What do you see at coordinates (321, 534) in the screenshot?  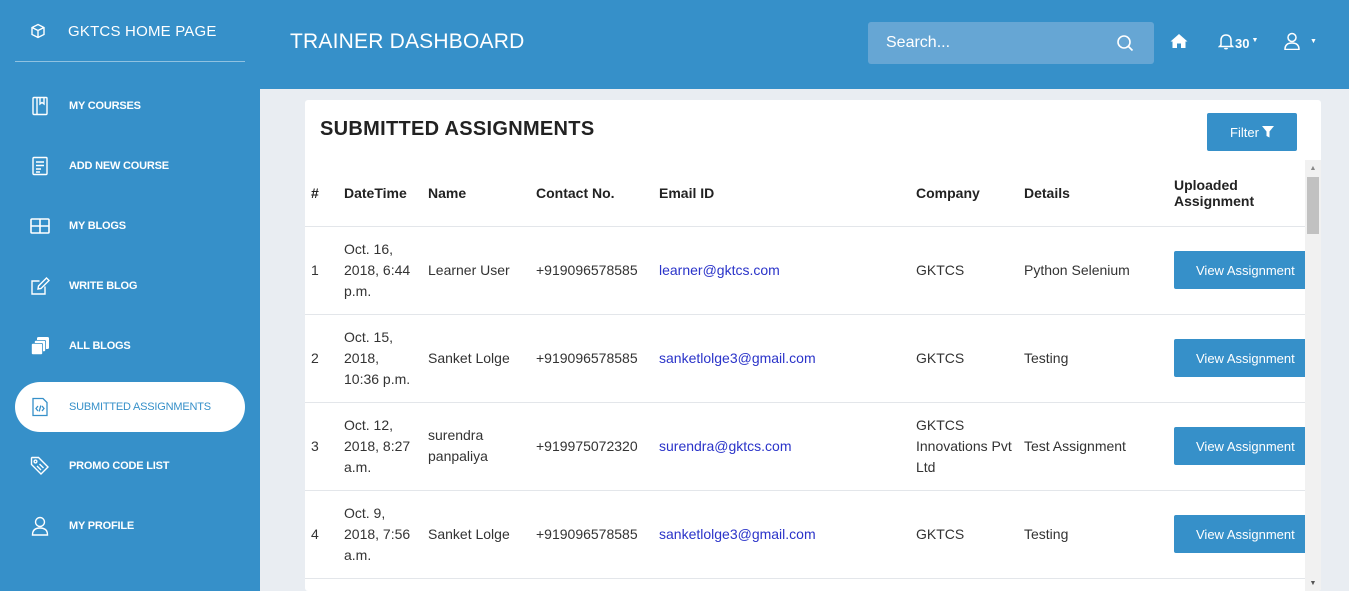 I see `row-number: 4` at bounding box center [321, 534].